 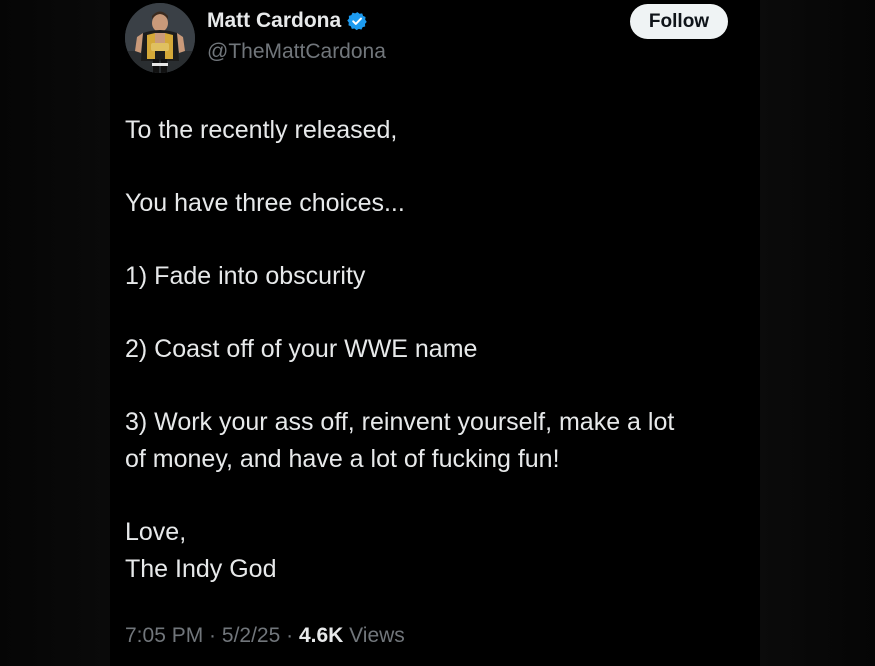 I want to click on avatar-image, so click(x=160, y=38).